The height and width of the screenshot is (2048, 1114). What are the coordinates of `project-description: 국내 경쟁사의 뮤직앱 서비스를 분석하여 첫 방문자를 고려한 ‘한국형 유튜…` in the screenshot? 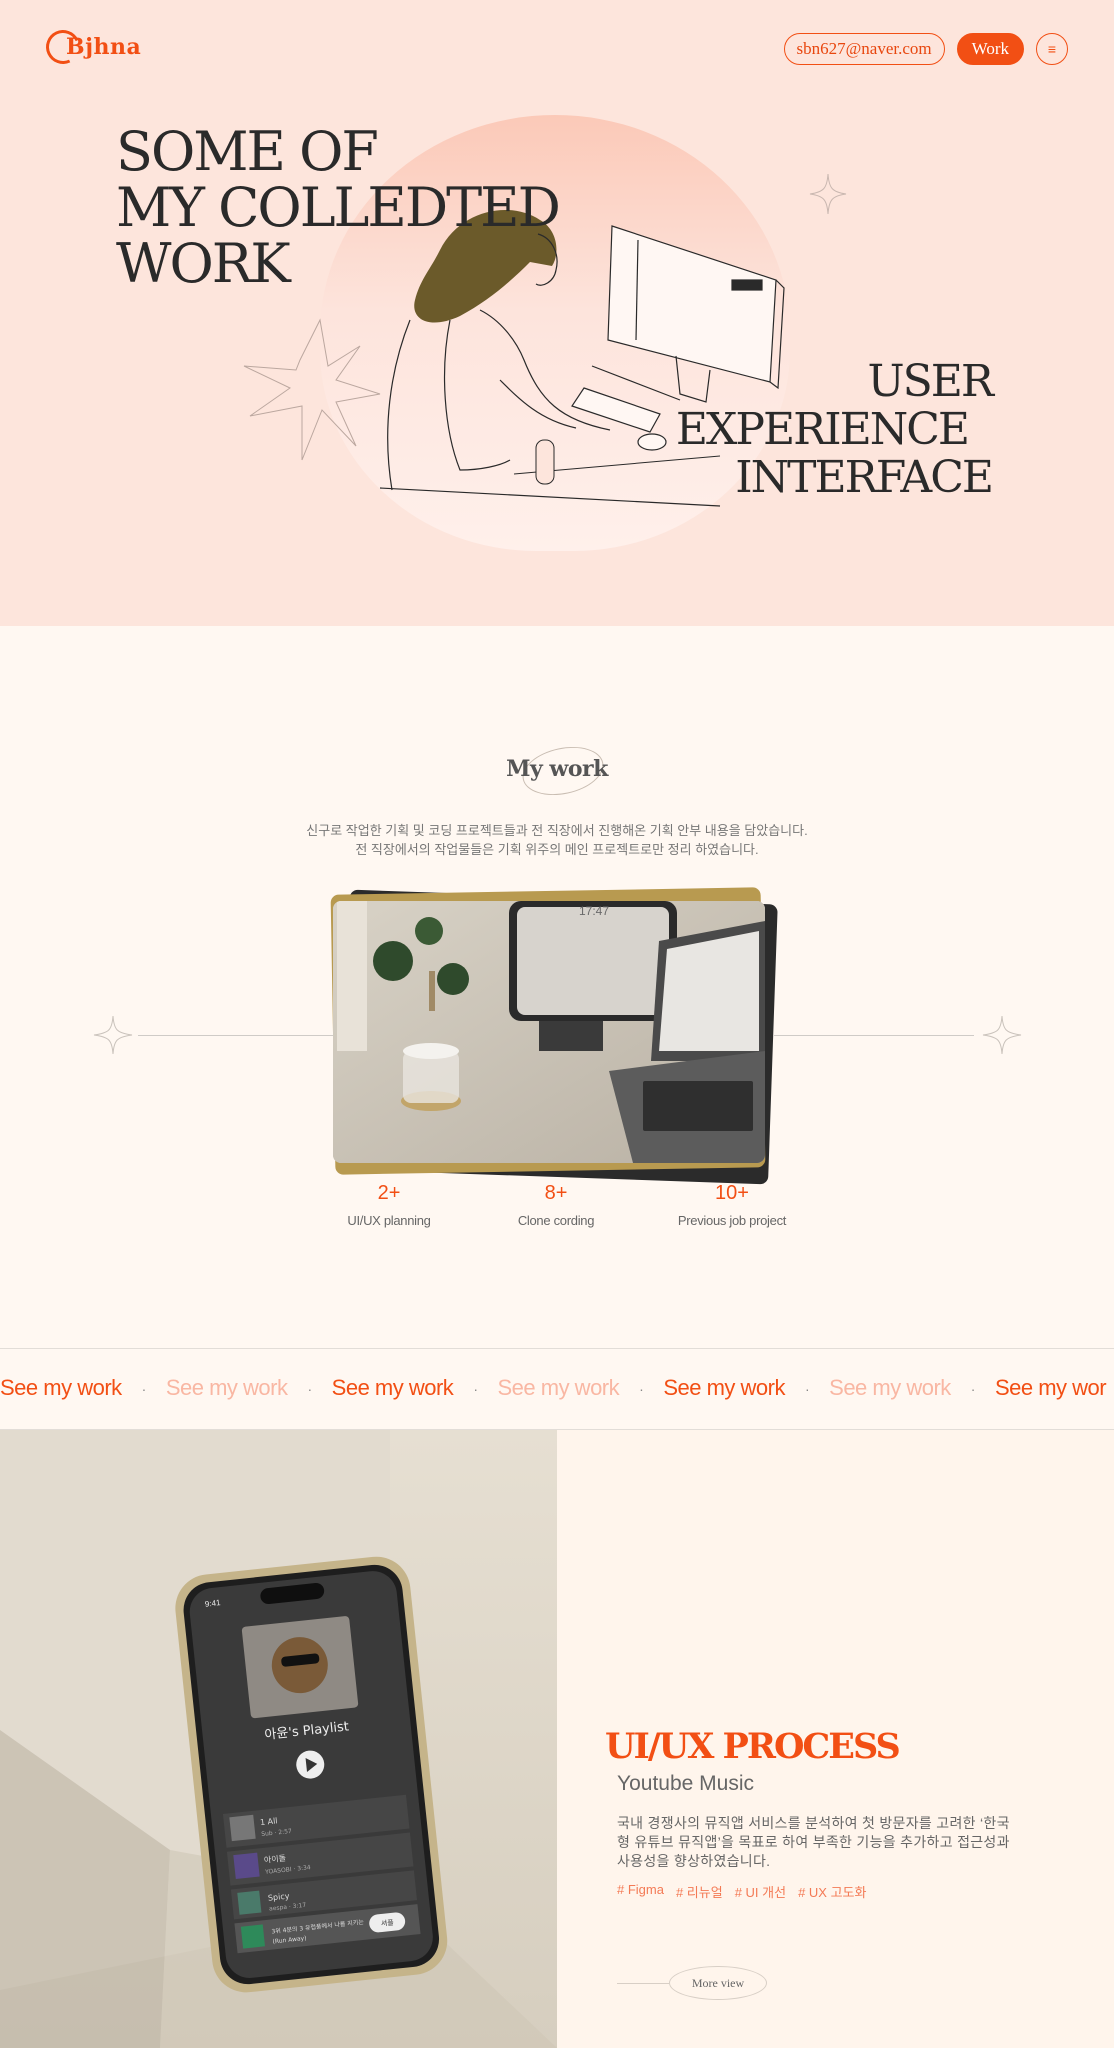 It's located at (813, 1842).